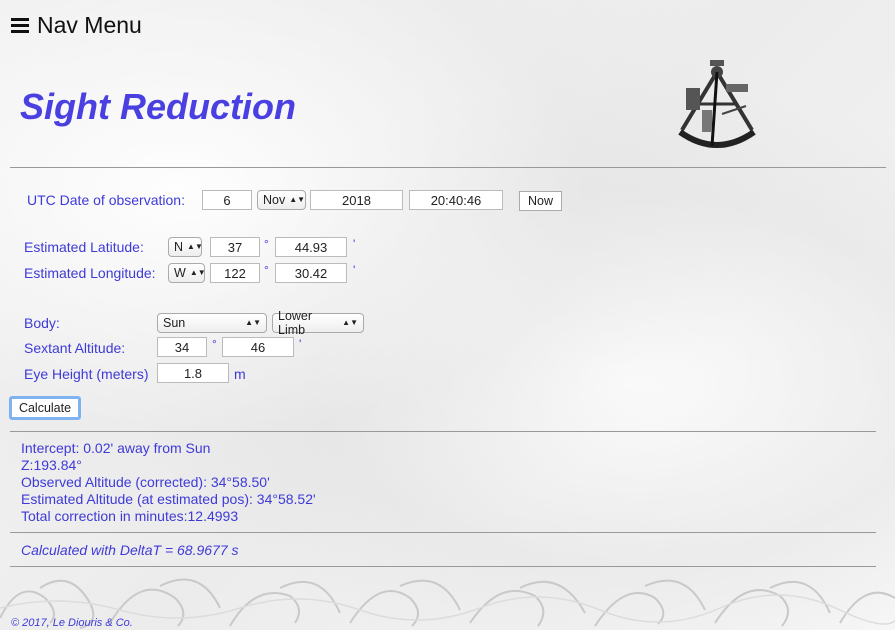  What do you see at coordinates (318, 323) in the screenshot?
I see `limb-select: Lower Limb ▲▼` at bounding box center [318, 323].